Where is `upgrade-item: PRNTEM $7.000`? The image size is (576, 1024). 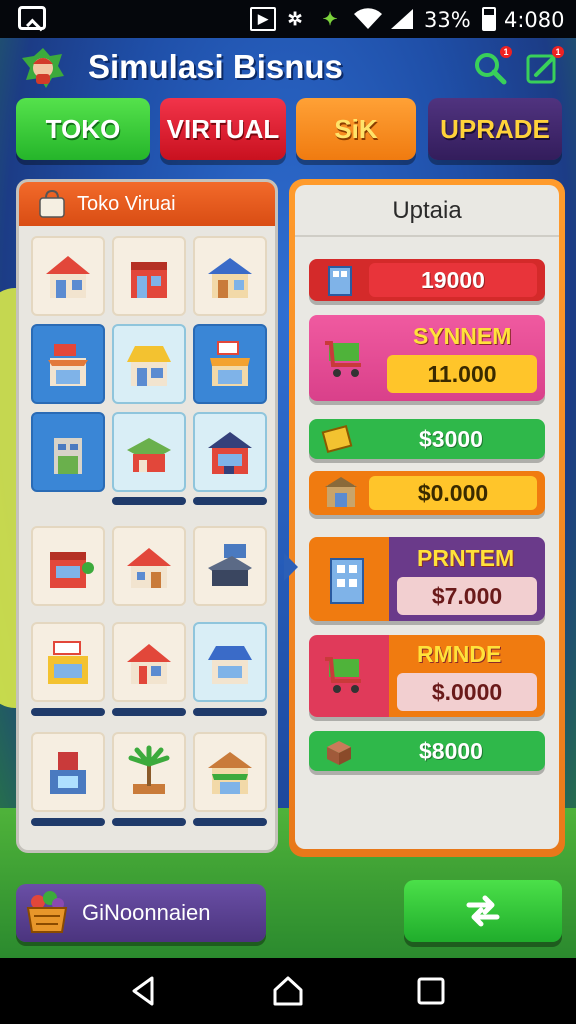
upgrade-item: PRNTEM $7.000 is located at coordinates (427, 579).